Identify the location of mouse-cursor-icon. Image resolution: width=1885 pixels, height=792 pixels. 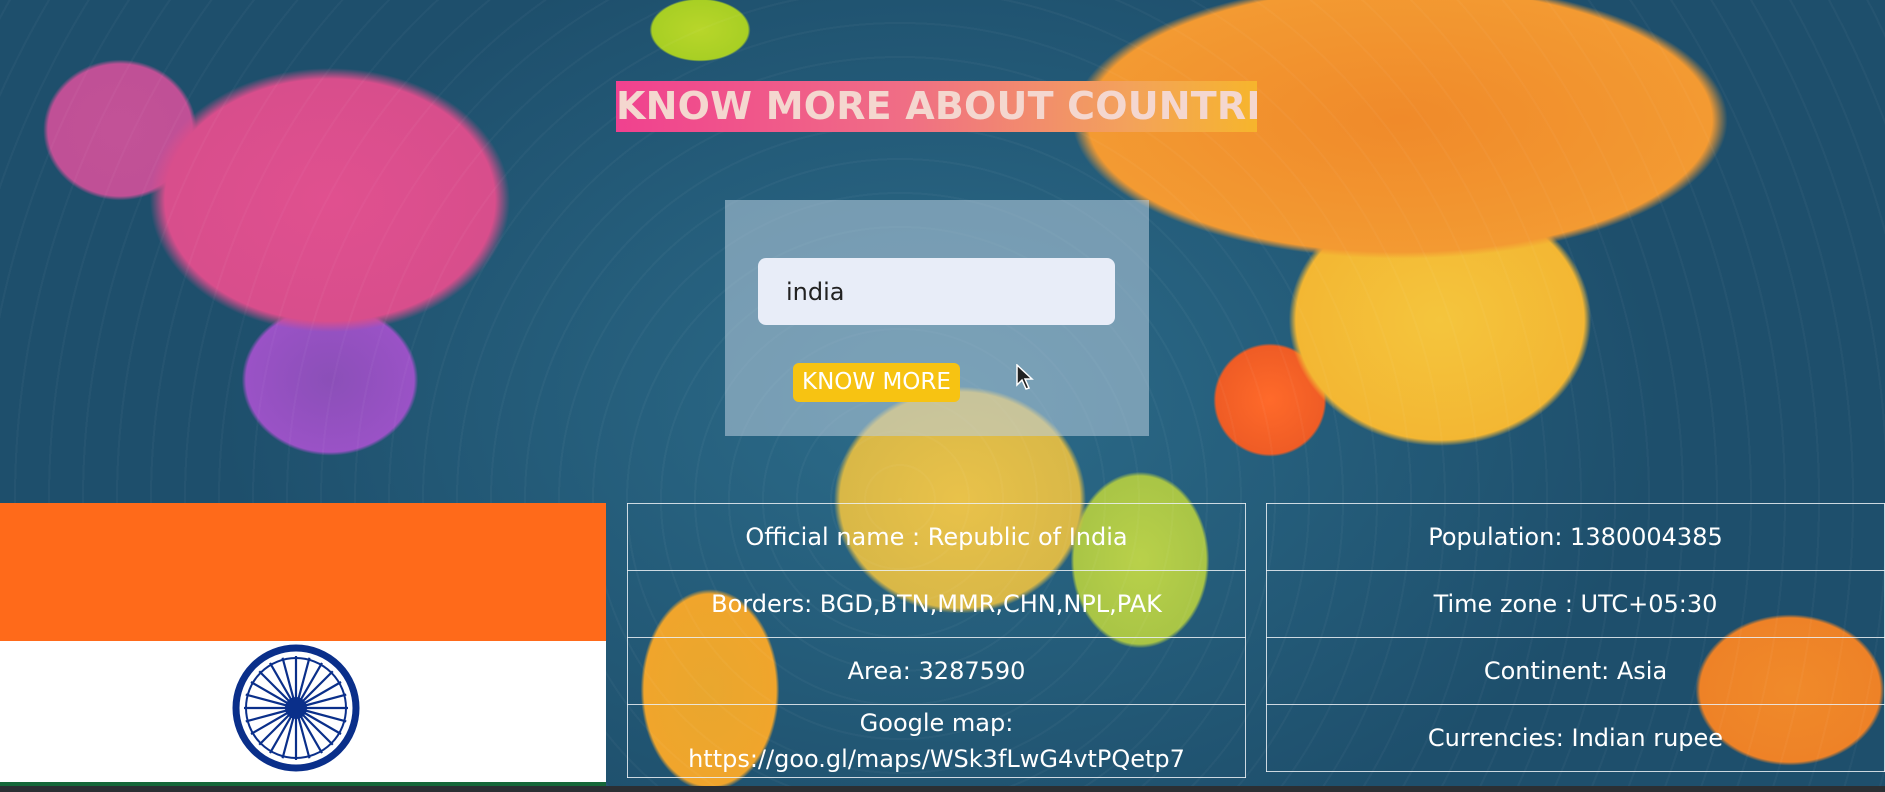
(1025, 377).